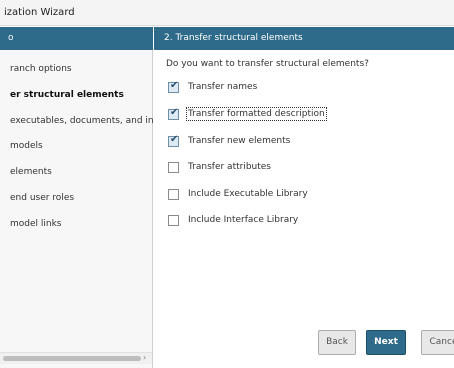 The height and width of the screenshot is (368, 454). What do you see at coordinates (144, 357) in the screenshot?
I see `scroll-right-arrow-icon: ›` at bounding box center [144, 357].